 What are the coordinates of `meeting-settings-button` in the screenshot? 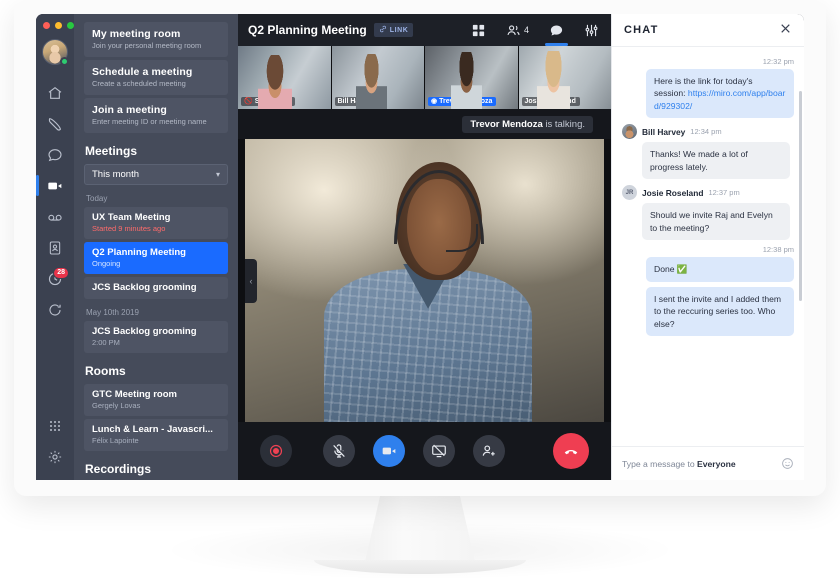 It's located at (591, 30).